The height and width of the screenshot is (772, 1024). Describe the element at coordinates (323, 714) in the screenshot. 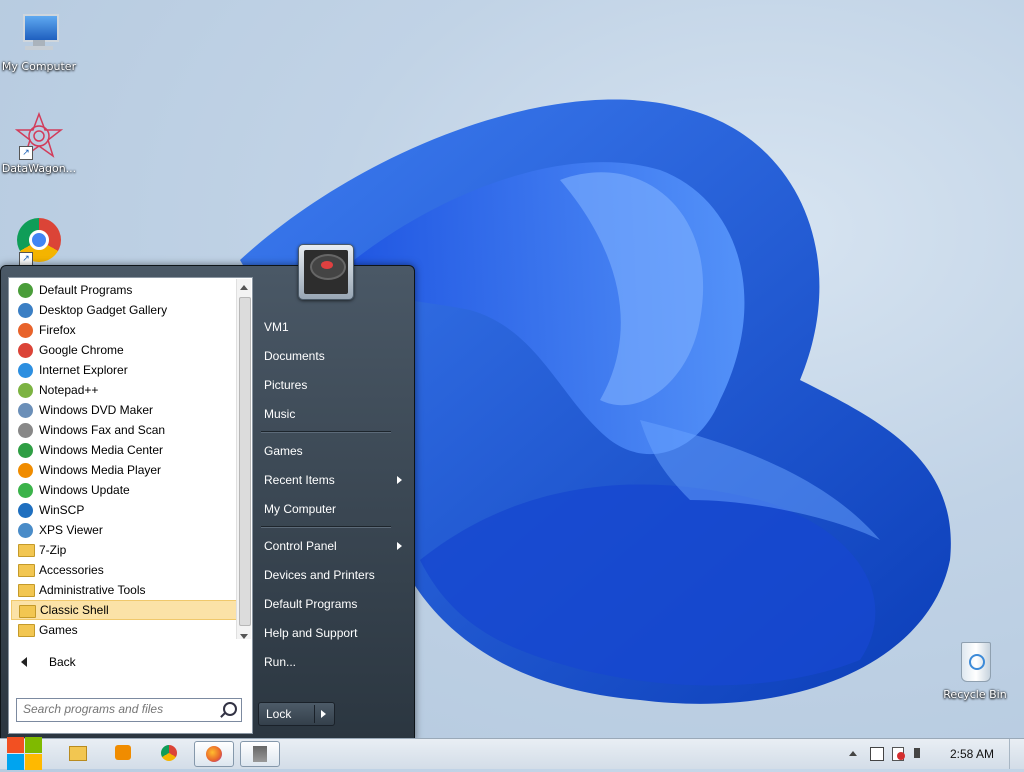

I see `lock-options-chevron-icon` at that location.